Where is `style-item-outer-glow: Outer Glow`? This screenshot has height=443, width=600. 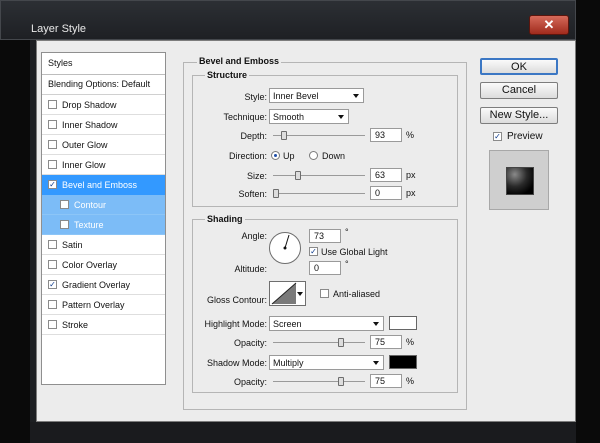 style-item-outer-glow: Outer Glow is located at coordinates (103, 145).